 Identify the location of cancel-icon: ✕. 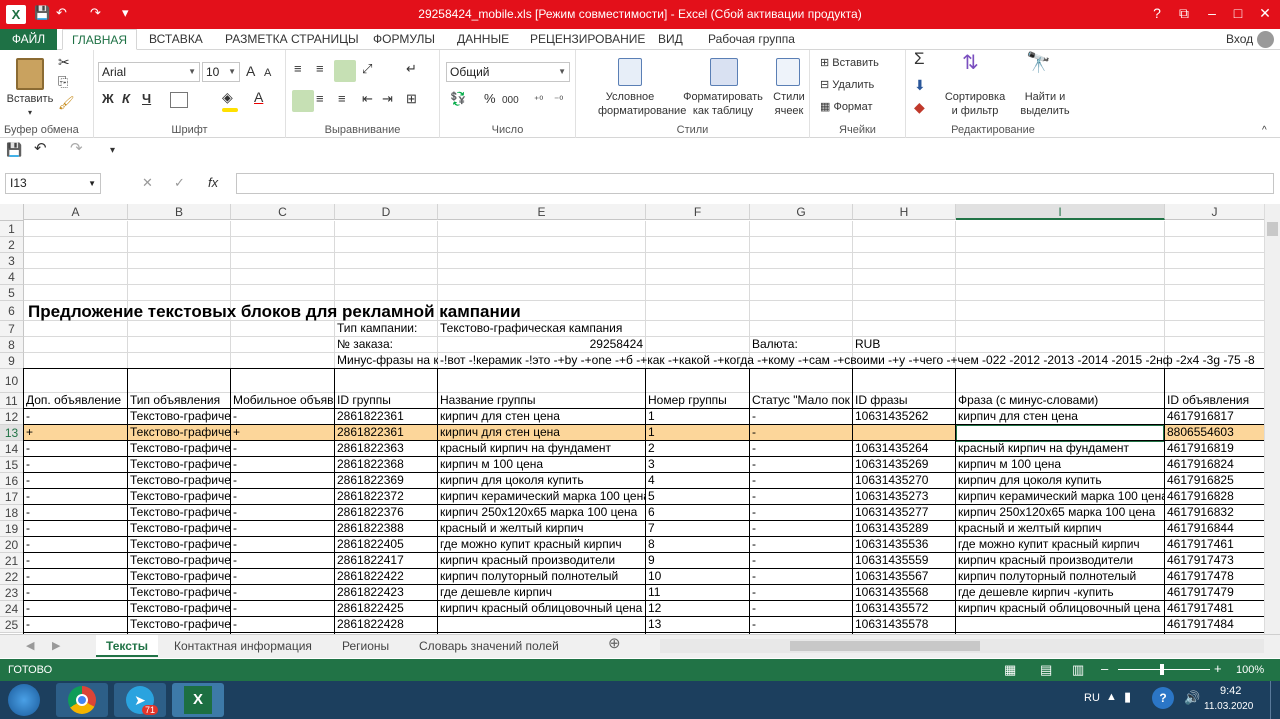
(147, 183).